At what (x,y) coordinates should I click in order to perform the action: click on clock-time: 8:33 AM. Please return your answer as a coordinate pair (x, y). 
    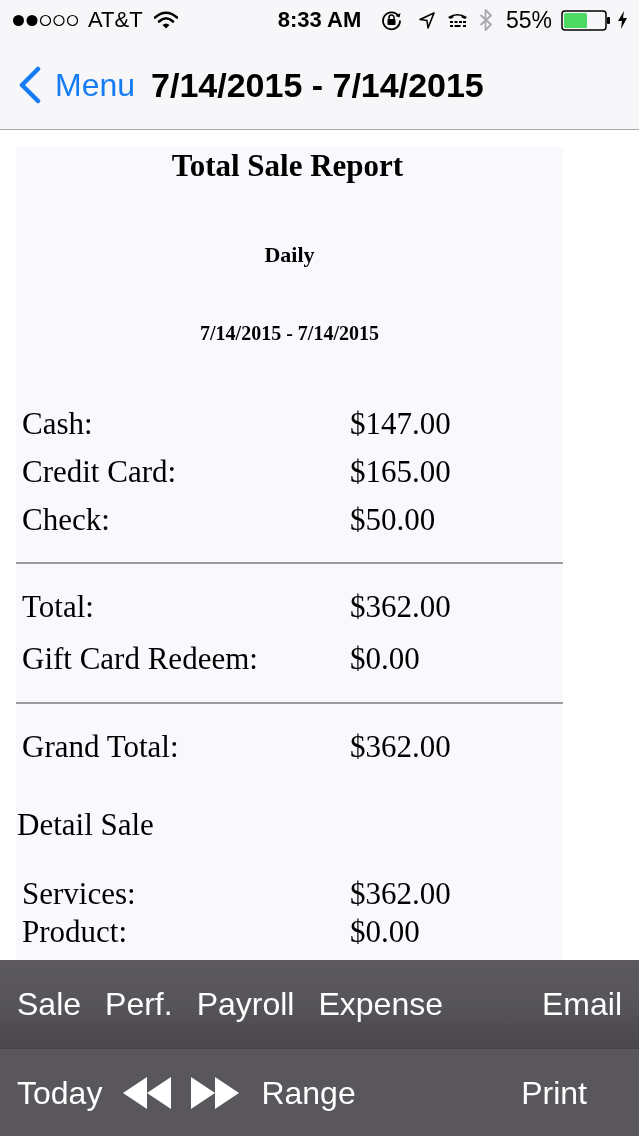
    Looking at the image, I should click on (319, 20).